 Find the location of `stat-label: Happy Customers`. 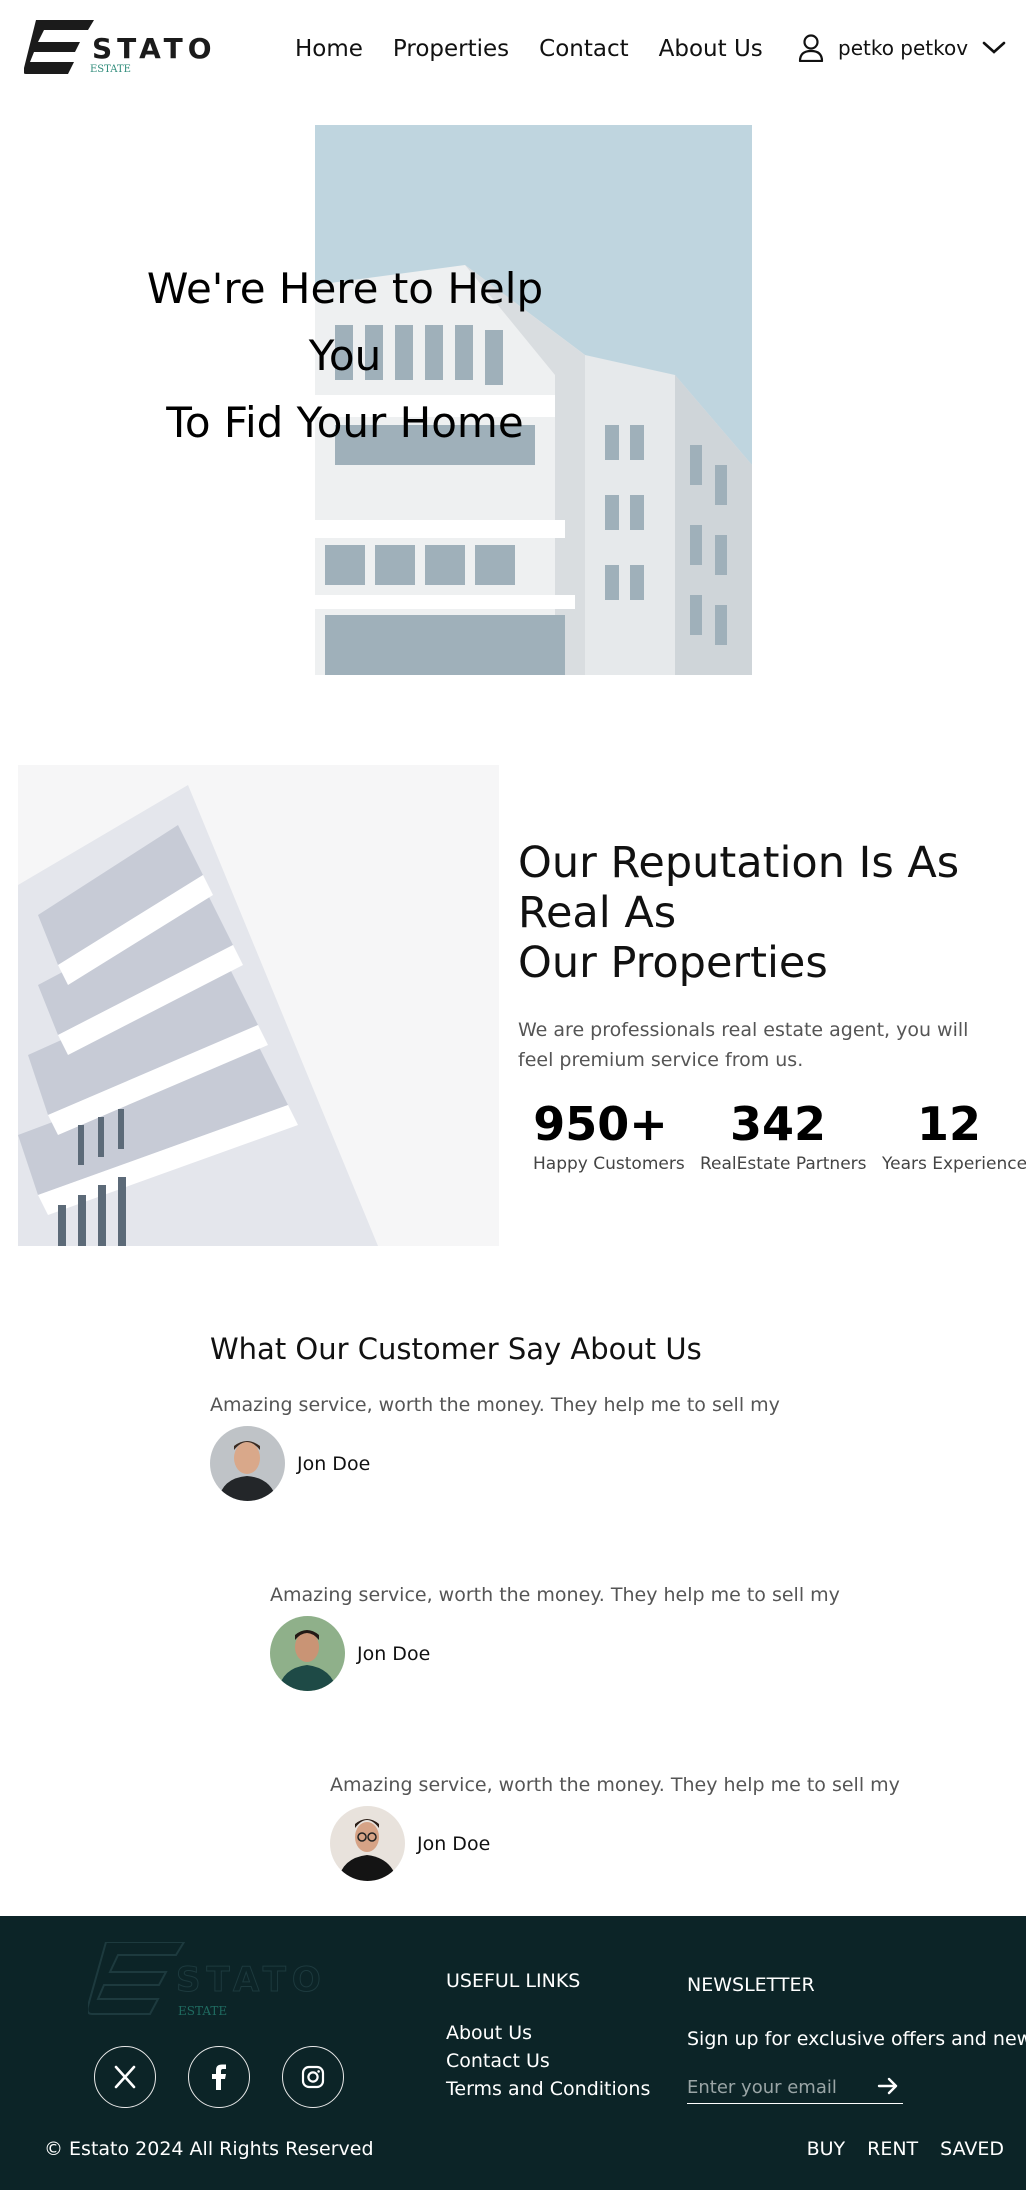

stat-label: Happy Customers is located at coordinates (609, 1164).